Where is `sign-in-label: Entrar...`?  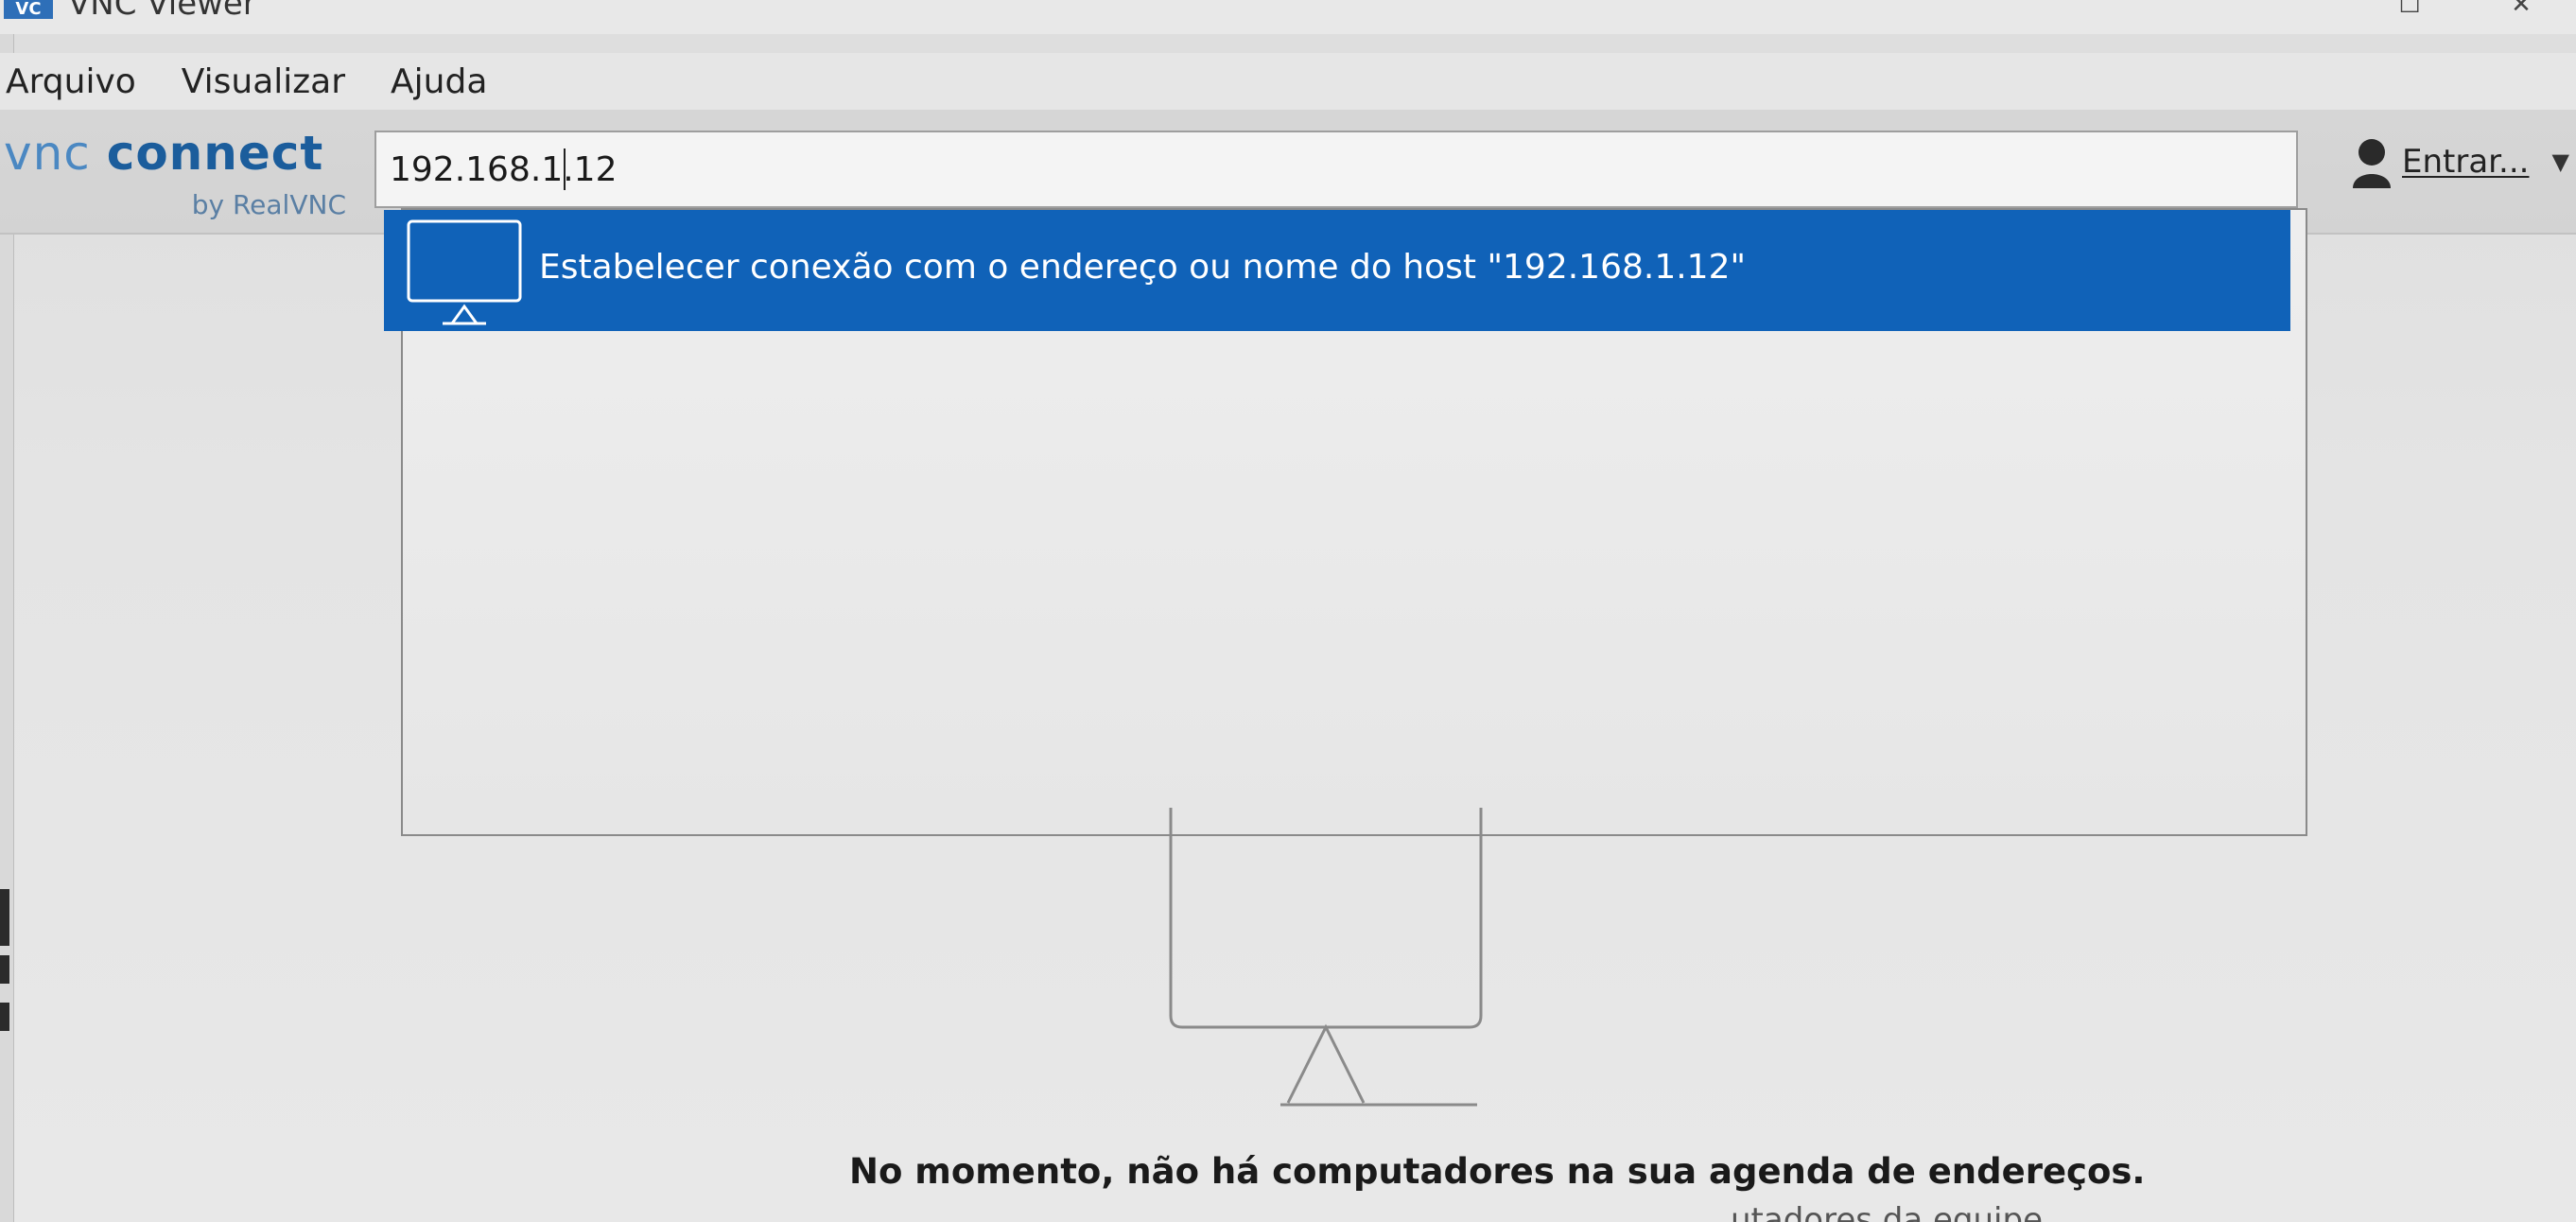
sign-in-label: Entrar... is located at coordinates (2465, 162).